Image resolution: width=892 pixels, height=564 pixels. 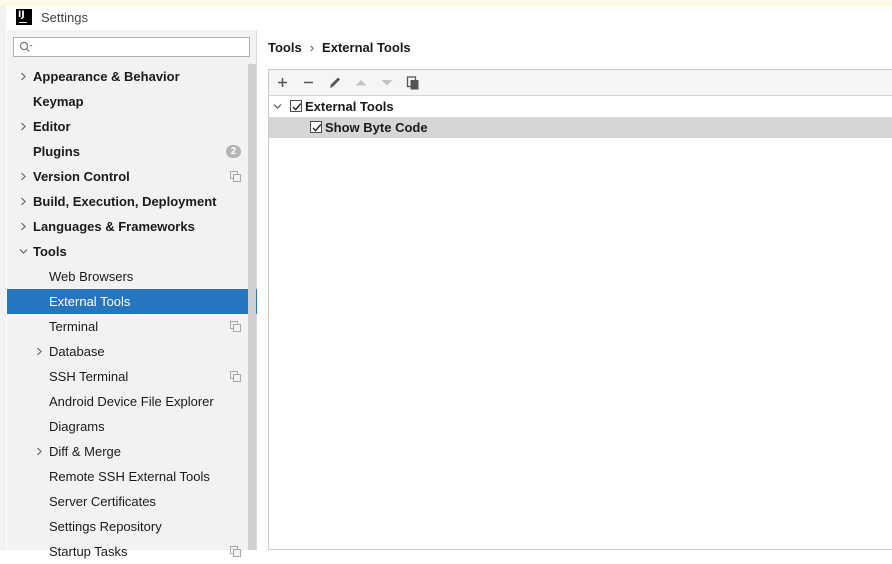 What do you see at coordinates (132, 376) in the screenshot?
I see `sidebar-item-ssh-terminal: SSH Terminal` at bounding box center [132, 376].